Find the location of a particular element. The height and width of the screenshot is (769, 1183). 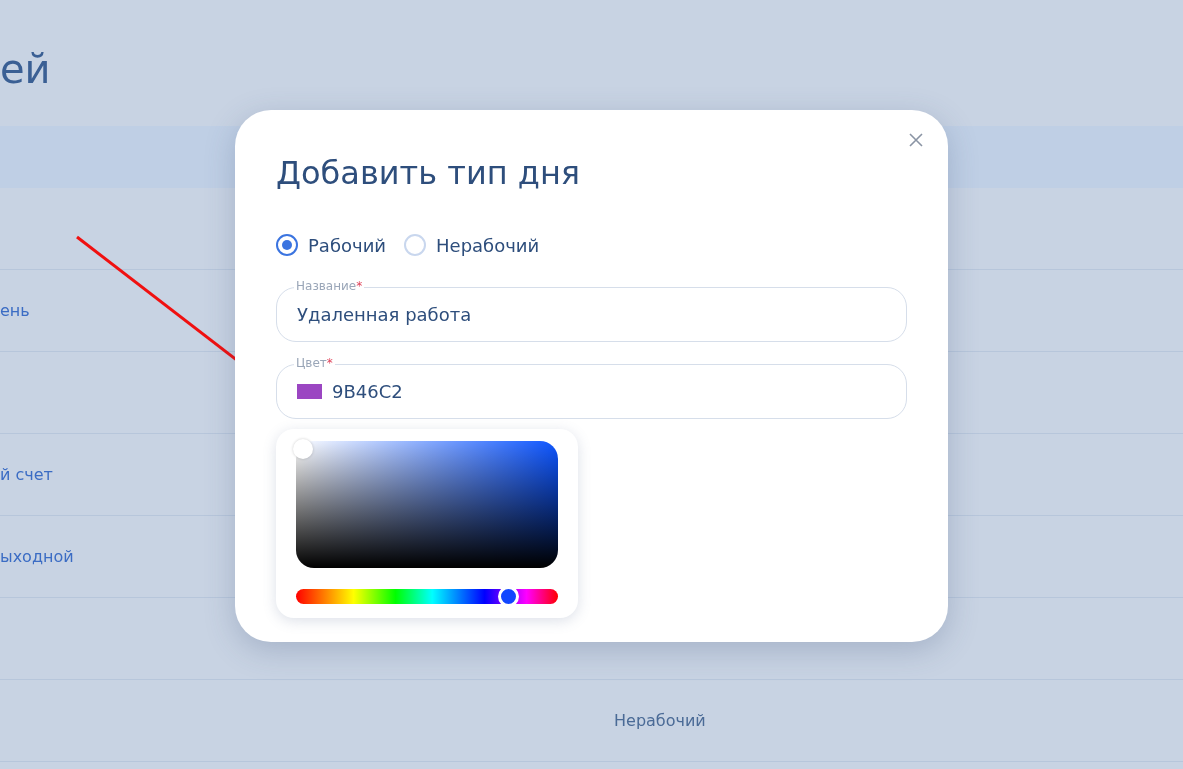

field-value: Удаленная работа is located at coordinates (384, 314).